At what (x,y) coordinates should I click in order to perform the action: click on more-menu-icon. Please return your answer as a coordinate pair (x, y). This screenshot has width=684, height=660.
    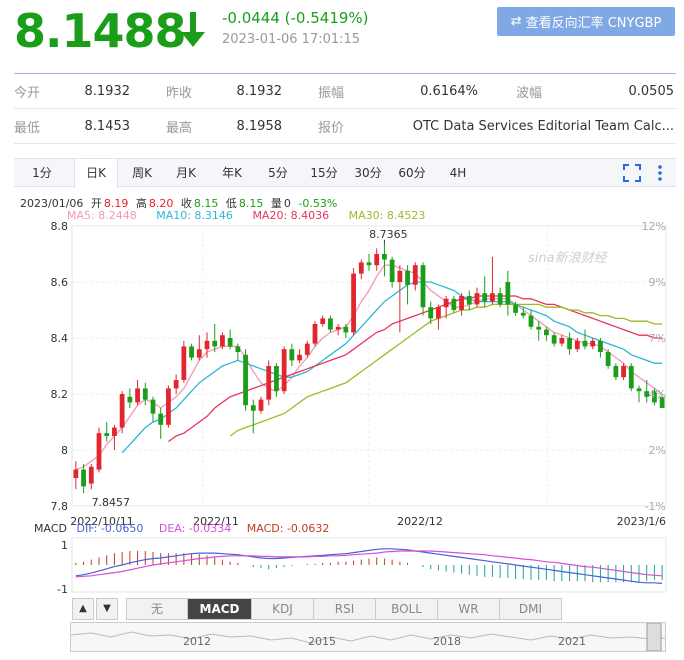
    Looking at the image, I should click on (660, 173).